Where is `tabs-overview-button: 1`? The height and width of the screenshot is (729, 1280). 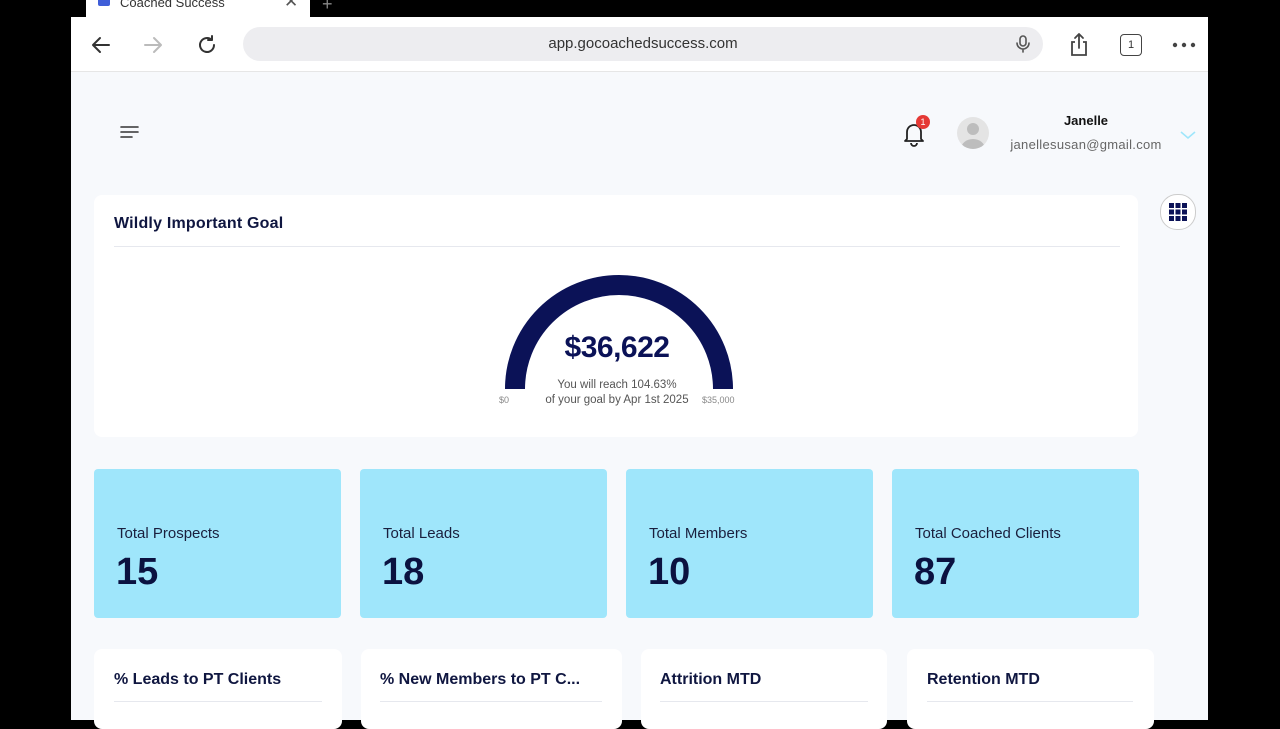 tabs-overview-button: 1 is located at coordinates (1131, 45).